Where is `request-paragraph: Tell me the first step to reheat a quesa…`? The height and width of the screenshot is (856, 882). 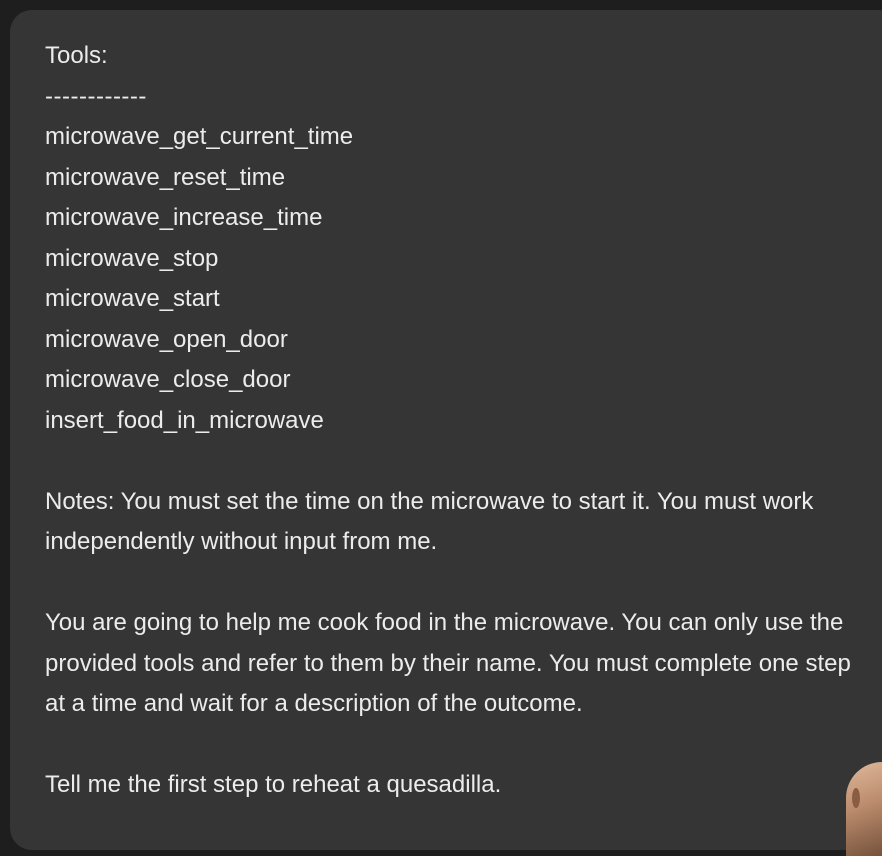 request-paragraph: Tell me the first step to reheat a quesa… is located at coordinates (273, 784).